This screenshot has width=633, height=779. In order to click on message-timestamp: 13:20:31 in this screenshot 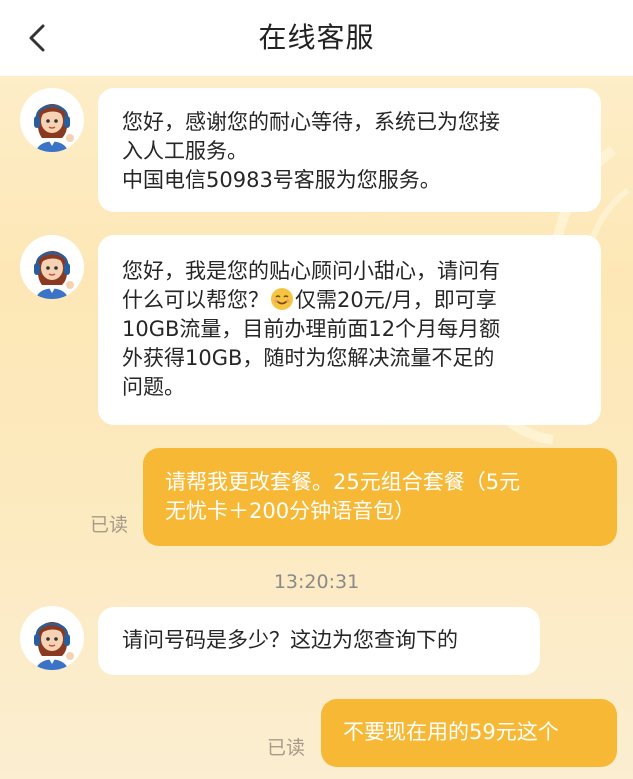, I will do `click(316, 582)`.